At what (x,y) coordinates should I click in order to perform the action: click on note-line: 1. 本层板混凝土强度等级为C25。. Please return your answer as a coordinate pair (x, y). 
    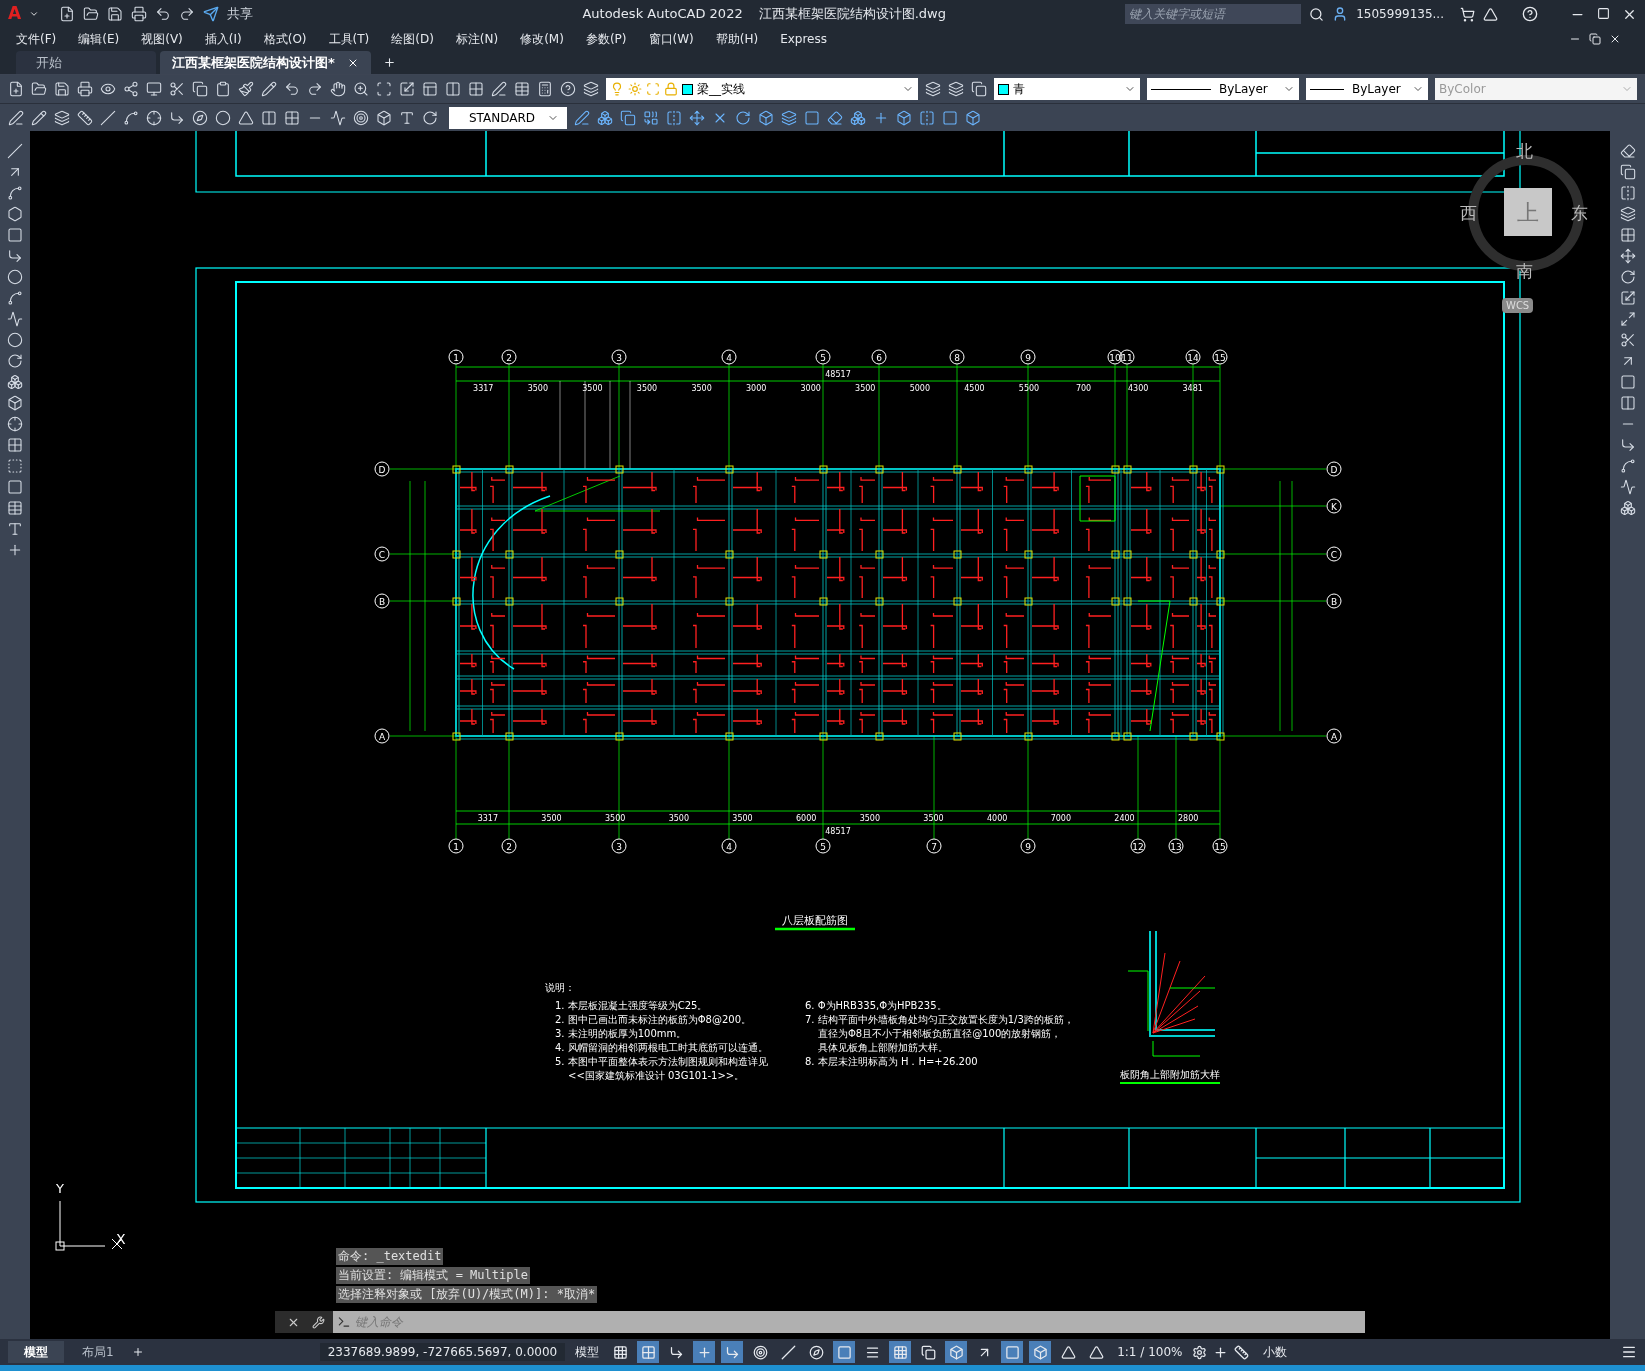
    Looking at the image, I should click on (631, 1005).